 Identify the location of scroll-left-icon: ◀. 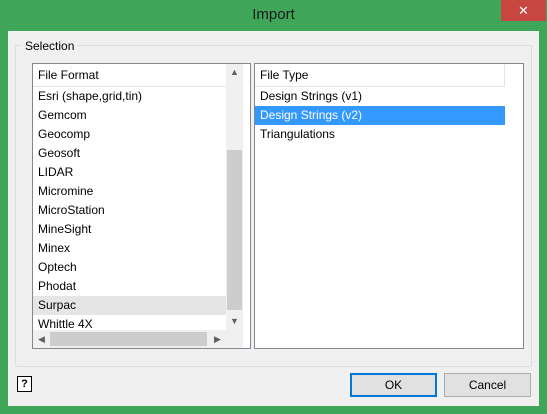
(41, 339).